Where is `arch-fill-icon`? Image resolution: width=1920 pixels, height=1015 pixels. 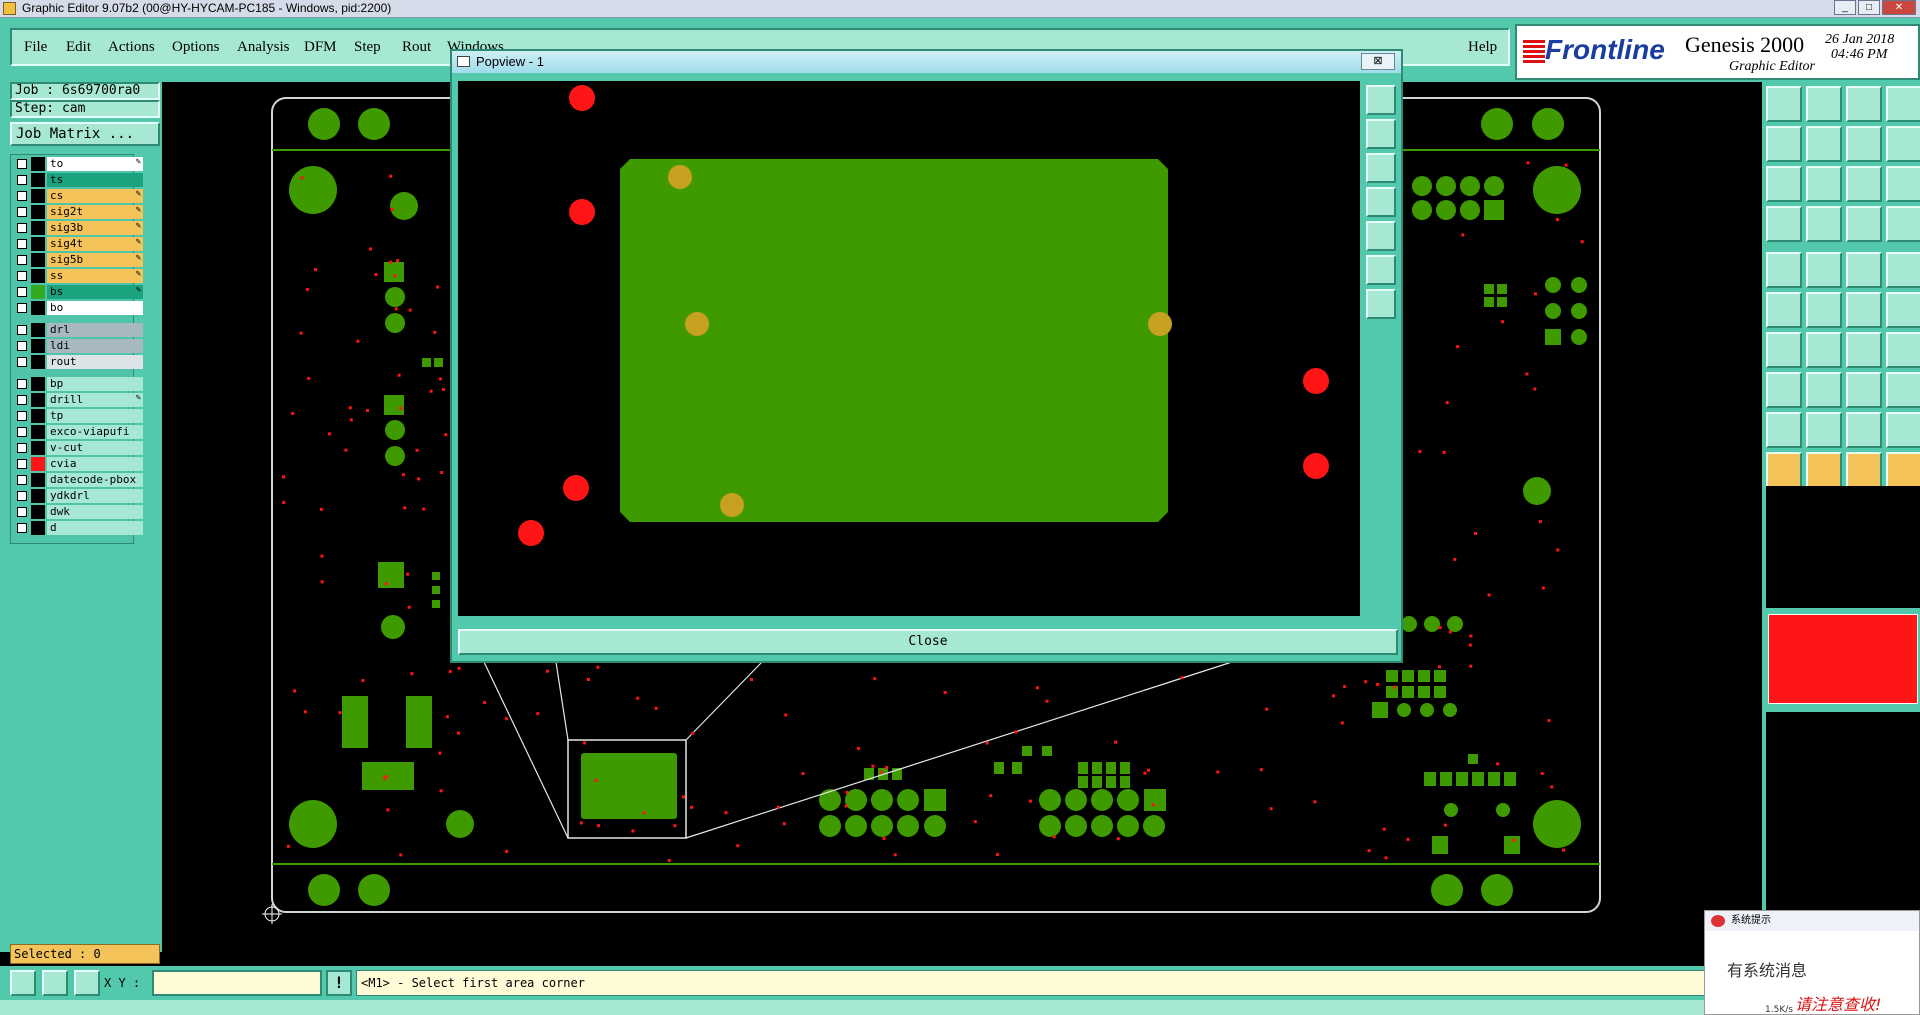 arch-fill-icon is located at coordinates (1864, 430).